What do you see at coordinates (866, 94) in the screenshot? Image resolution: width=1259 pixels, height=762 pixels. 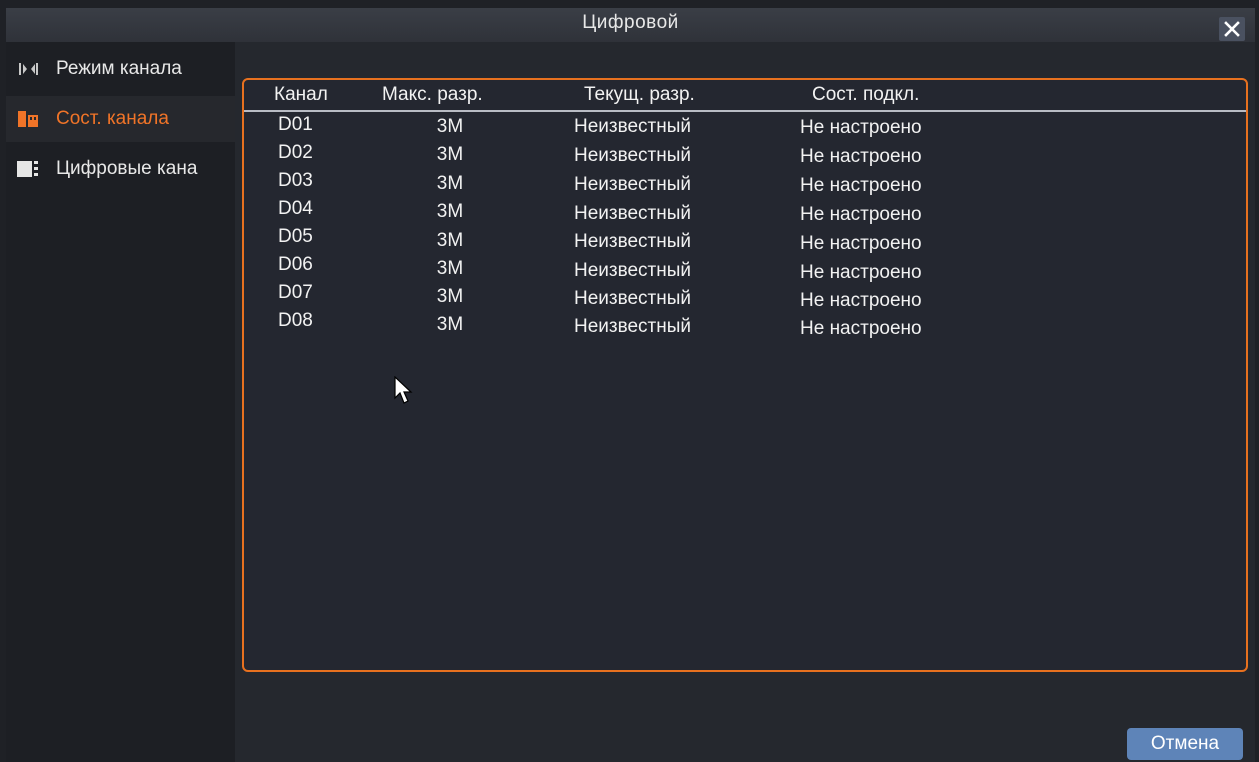 I see `header-connection-status: Сост. подкл.` at bounding box center [866, 94].